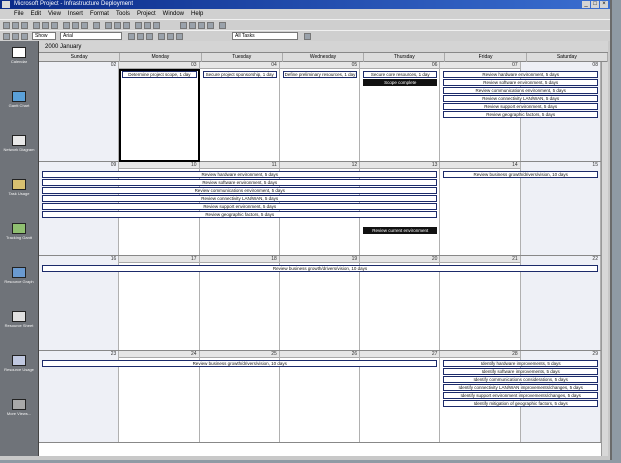 Image resolution: width=621 pixels, height=463 pixels. Describe the element at coordinates (75, 14) in the screenshot. I see `menu-insert: Insert` at that location.